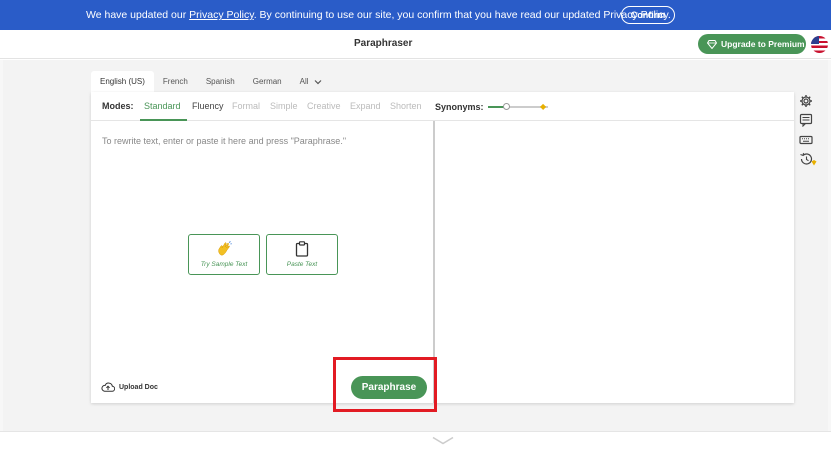 Image resolution: width=831 pixels, height=466 pixels. I want to click on active-mode-underline, so click(163, 120).